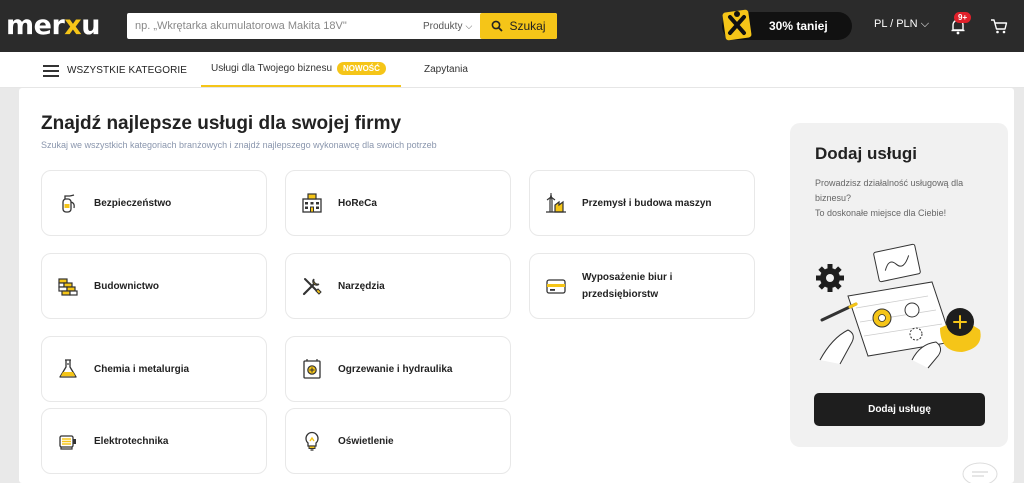 This screenshot has height=483, width=1024. What do you see at coordinates (301, 69) in the screenshot?
I see `tab-services: Usługi dla Twojego biznesu NOWOŚĆ` at bounding box center [301, 69].